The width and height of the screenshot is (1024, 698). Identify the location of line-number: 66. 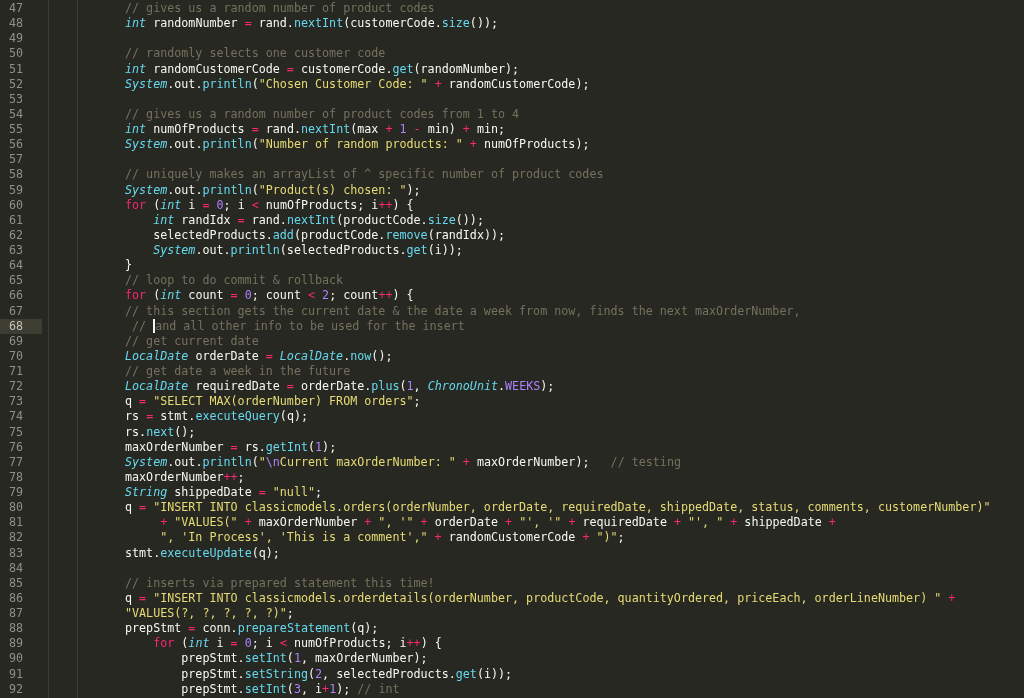
(16, 296).